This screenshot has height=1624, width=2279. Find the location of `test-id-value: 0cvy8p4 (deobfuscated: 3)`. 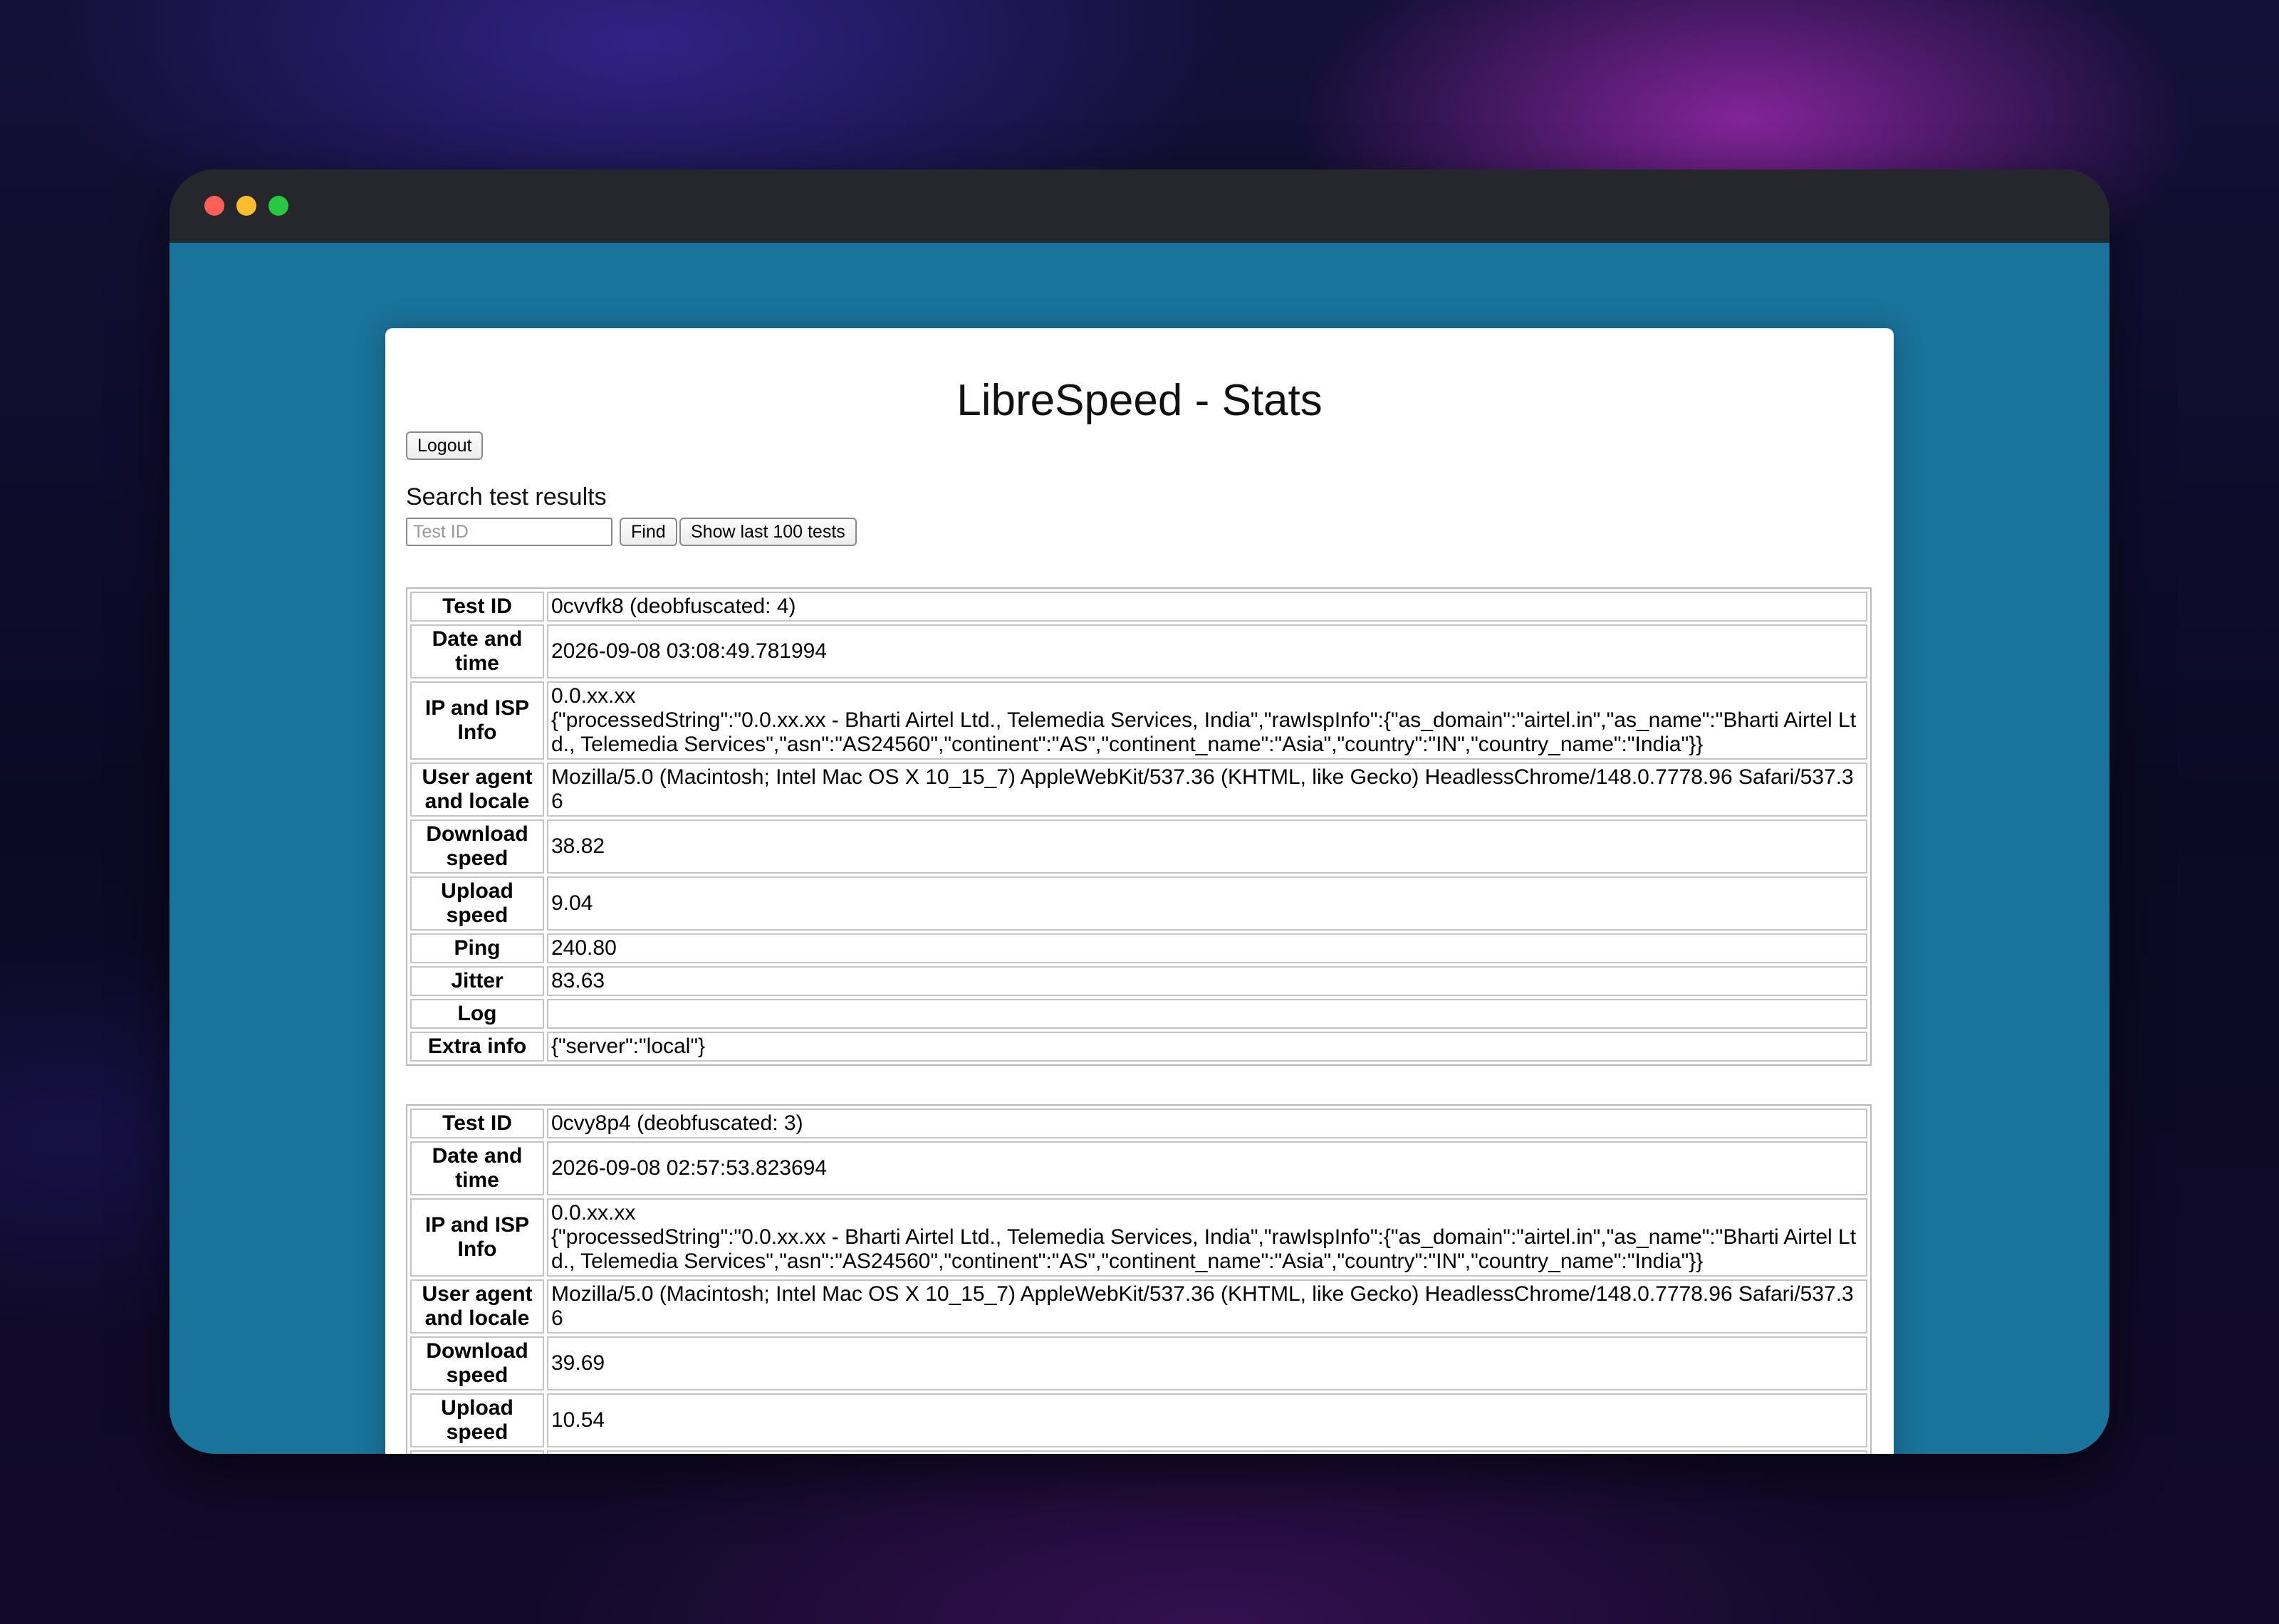

test-id-value: 0cvy8p4 (deobfuscated: 3) is located at coordinates (1207, 1123).